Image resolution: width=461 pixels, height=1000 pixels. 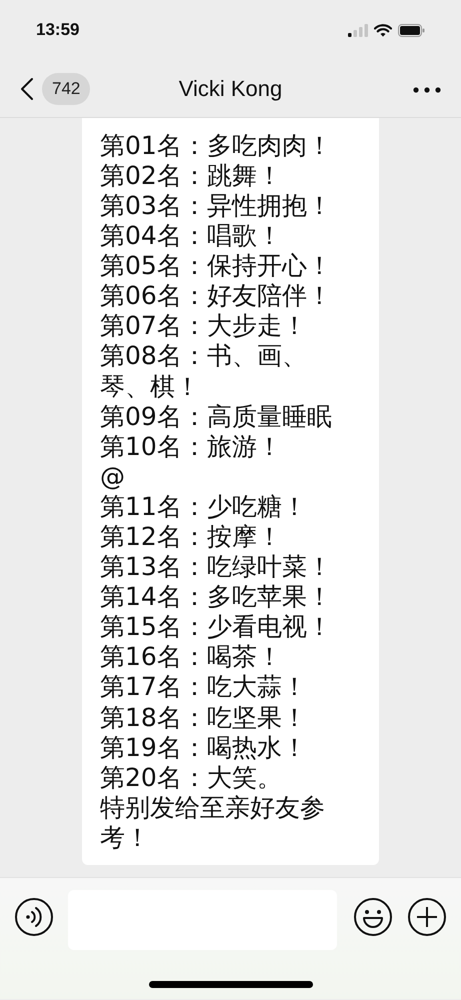 What do you see at coordinates (191, 777) in the screenshot?
I see `message-line: 第20名：大笑。` at bounding box center [191, 777].